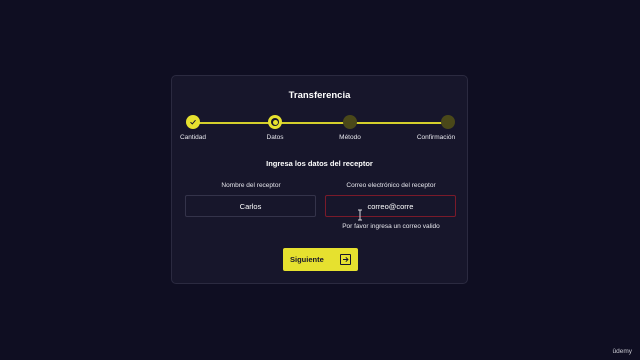  I want to click on name-field-label: Nombre del receptor, so click(251, 185).